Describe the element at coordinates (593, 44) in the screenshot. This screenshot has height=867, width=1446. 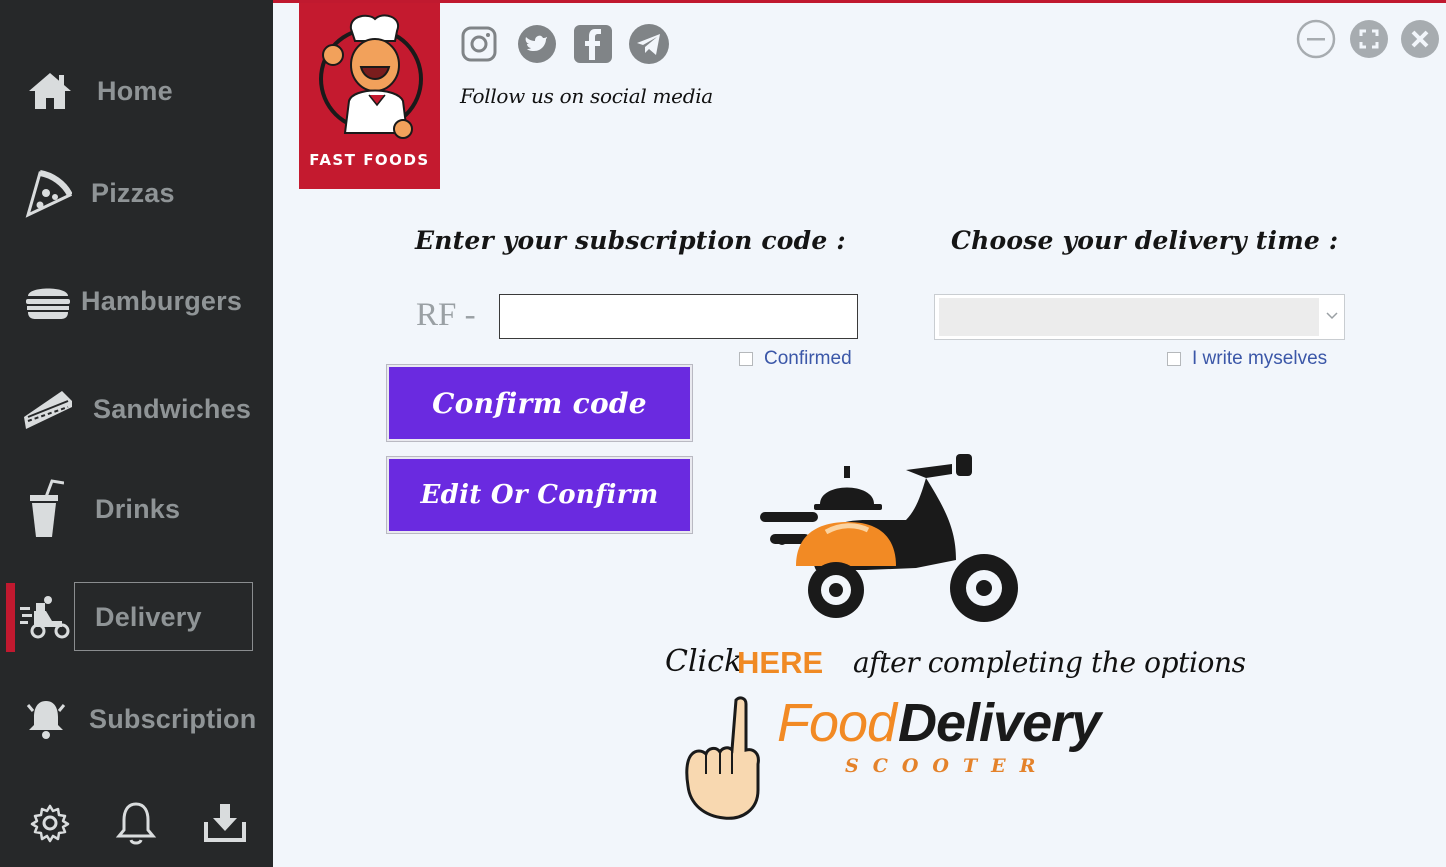
I see `facebook-icon` at that location.